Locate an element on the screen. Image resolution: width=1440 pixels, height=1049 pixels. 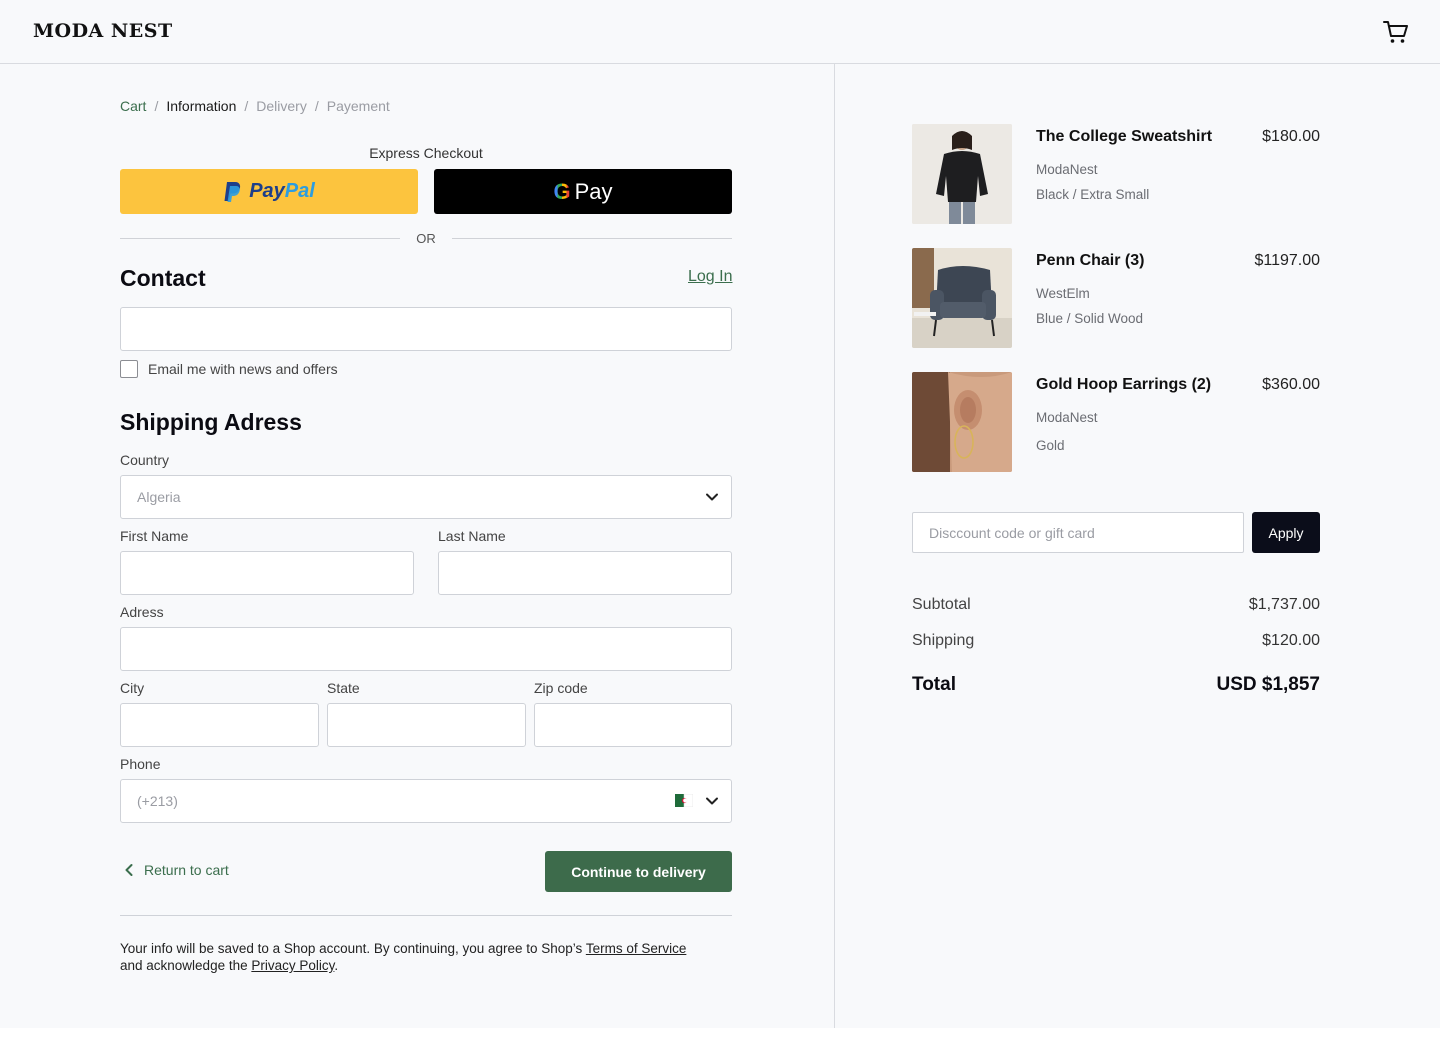
return-to-cart-link: Return to cart is located at coordinates (176, 870).